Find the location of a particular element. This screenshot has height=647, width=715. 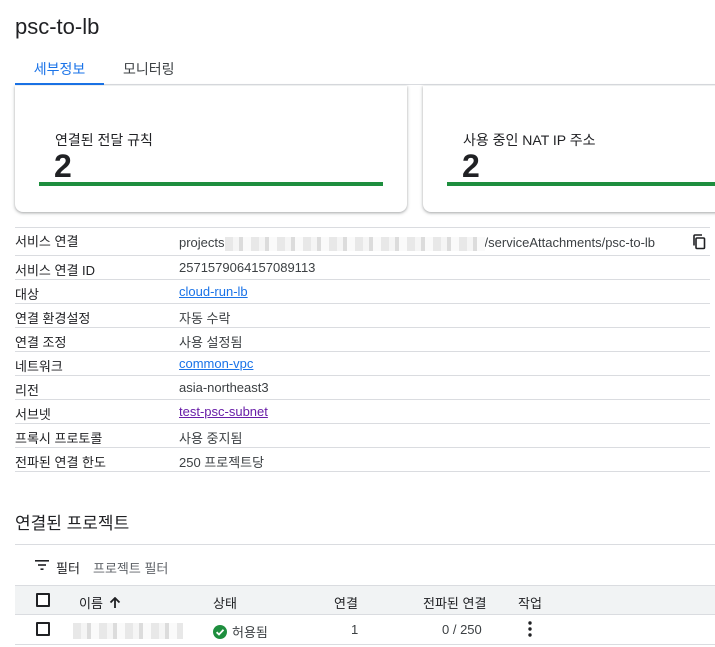

page-title: psc-to-lb is located at coordinates (57, 26).